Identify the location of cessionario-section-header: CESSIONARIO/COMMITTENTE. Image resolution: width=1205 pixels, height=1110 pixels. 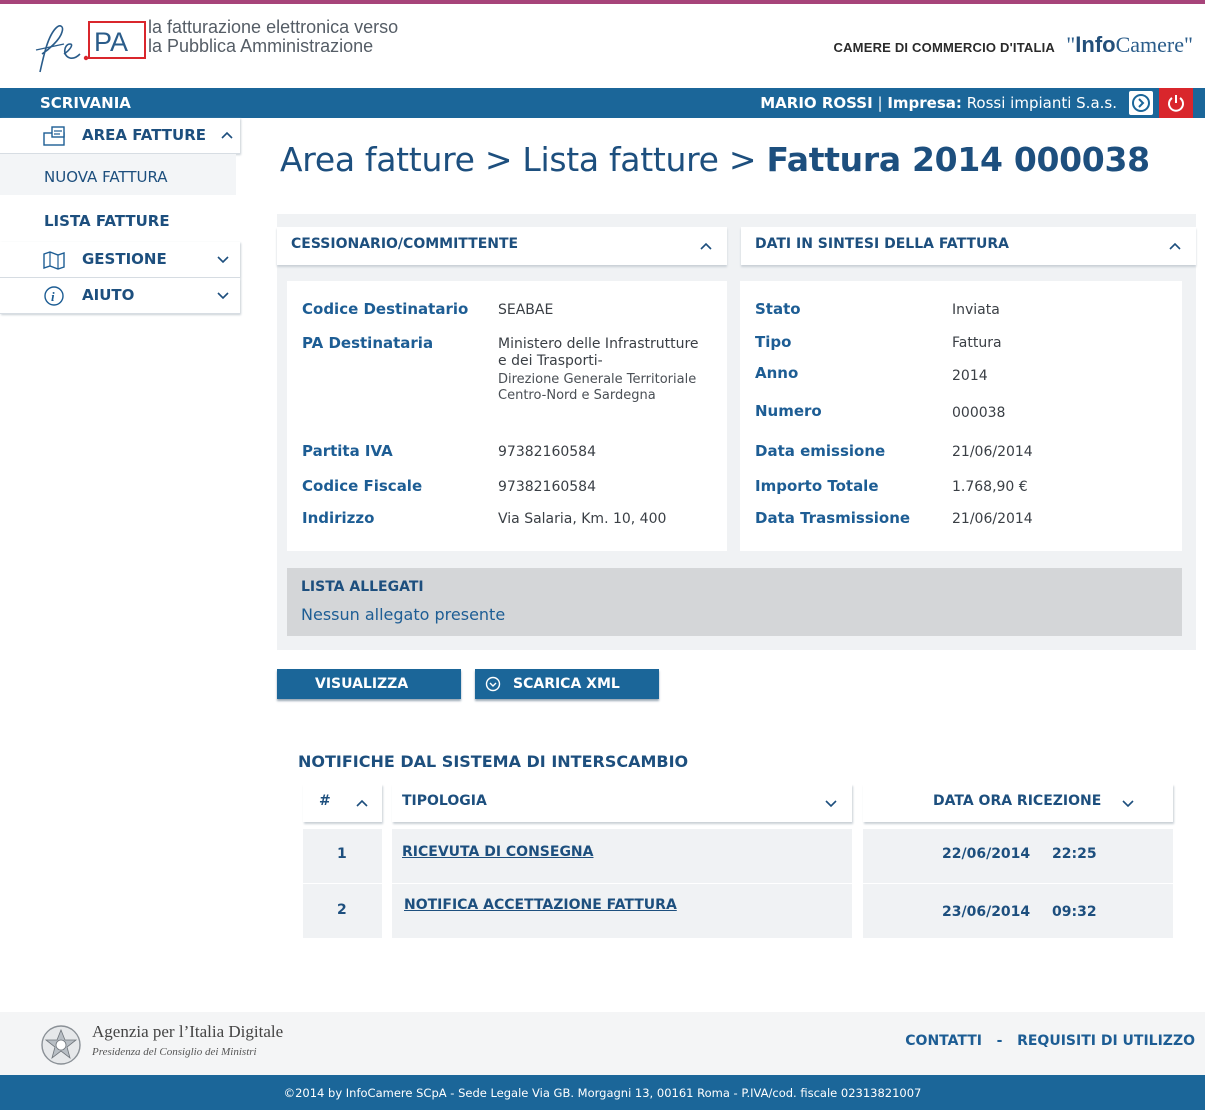
(502, 246).